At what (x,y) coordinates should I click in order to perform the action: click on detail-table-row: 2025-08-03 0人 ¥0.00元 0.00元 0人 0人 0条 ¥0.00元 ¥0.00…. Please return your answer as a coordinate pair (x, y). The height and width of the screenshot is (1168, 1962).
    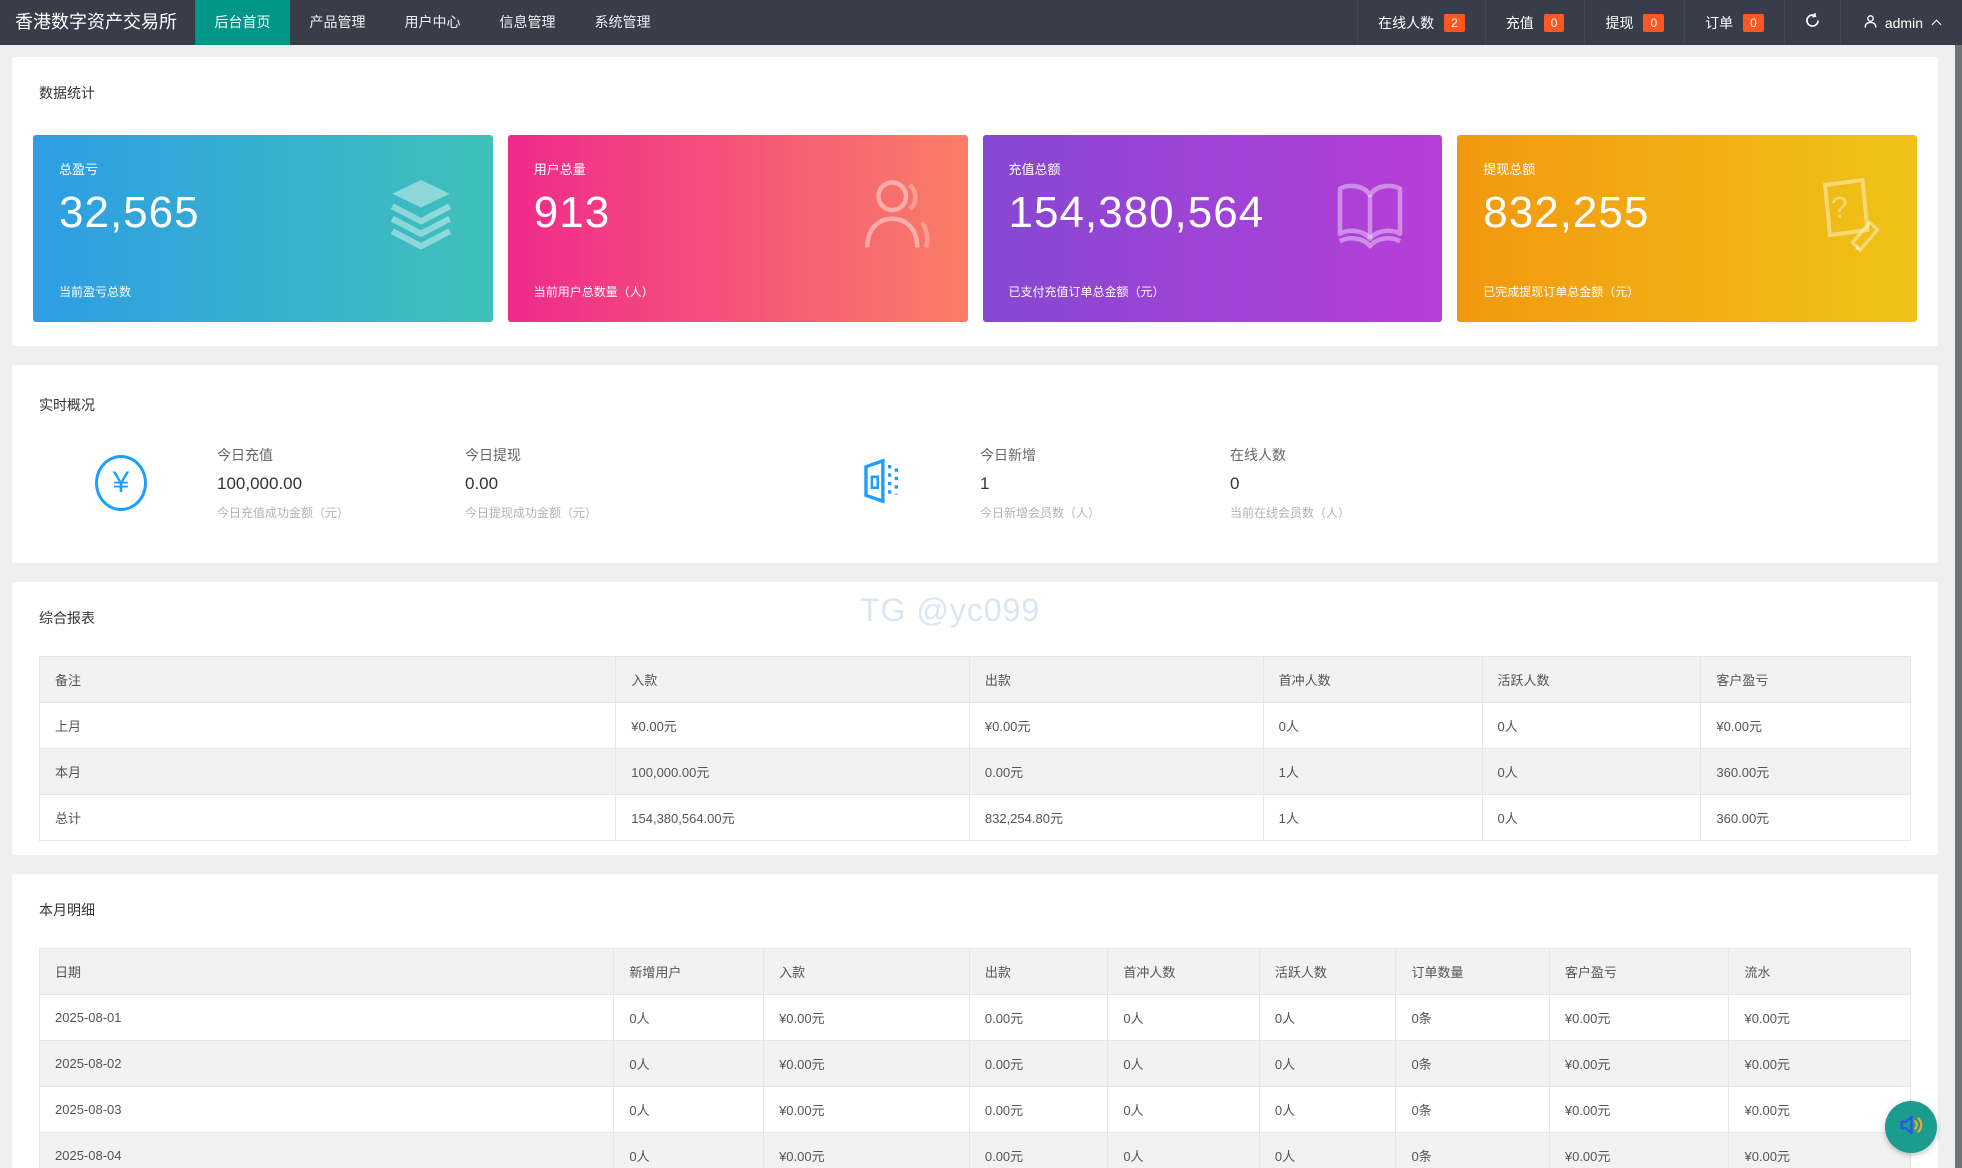
    Looking at the image, I should click on (974, 1109).